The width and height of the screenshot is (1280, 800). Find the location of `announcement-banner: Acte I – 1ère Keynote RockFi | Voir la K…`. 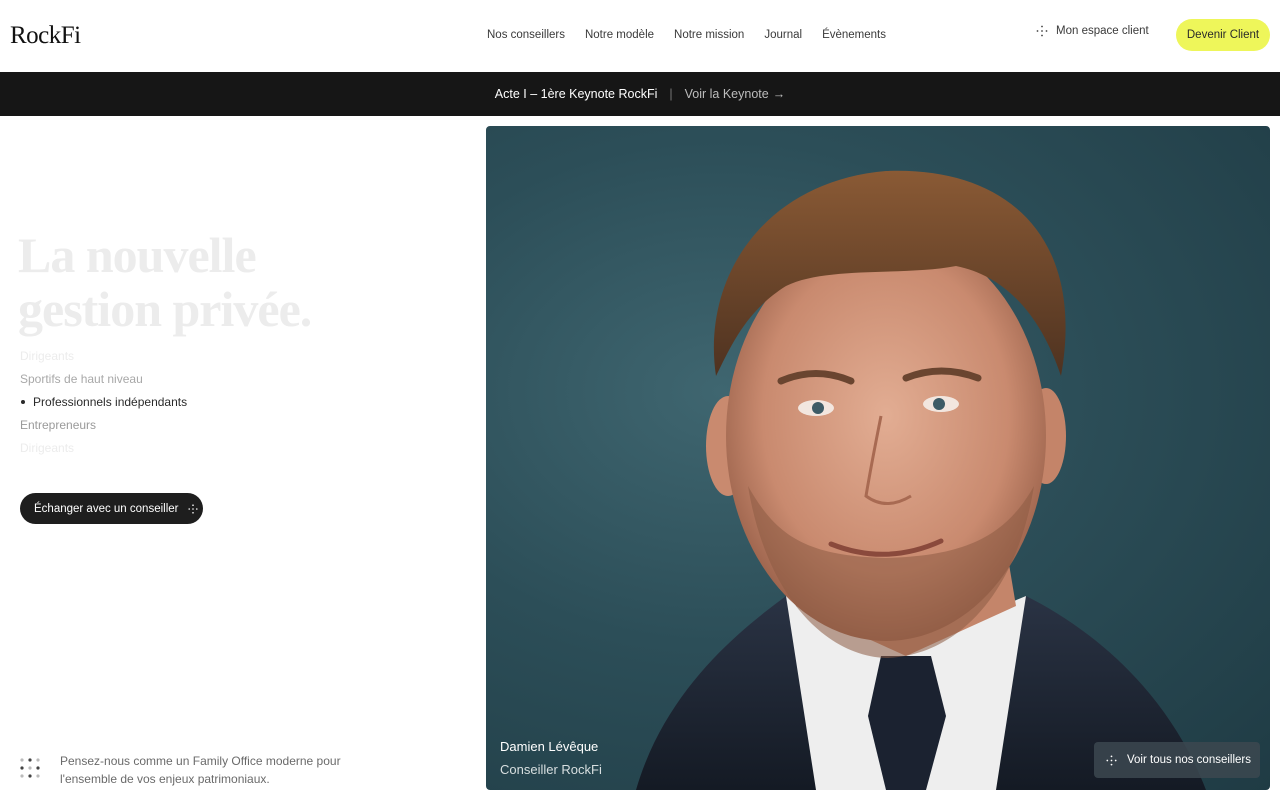

announcement-banner: Acte I – 1ère Keynote RockFi | Voir la K… is located at coordinates (640, 94).